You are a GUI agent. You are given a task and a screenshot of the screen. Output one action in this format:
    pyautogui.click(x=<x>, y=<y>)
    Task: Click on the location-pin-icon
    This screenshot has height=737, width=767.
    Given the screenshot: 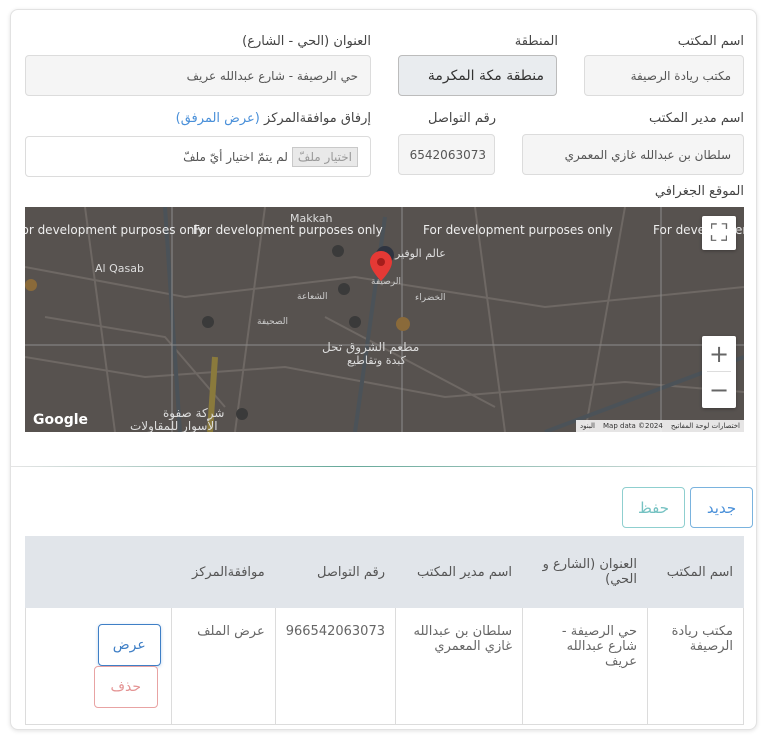 What is the action you would take?
    pyautogui.click(x=381, y=266)
    